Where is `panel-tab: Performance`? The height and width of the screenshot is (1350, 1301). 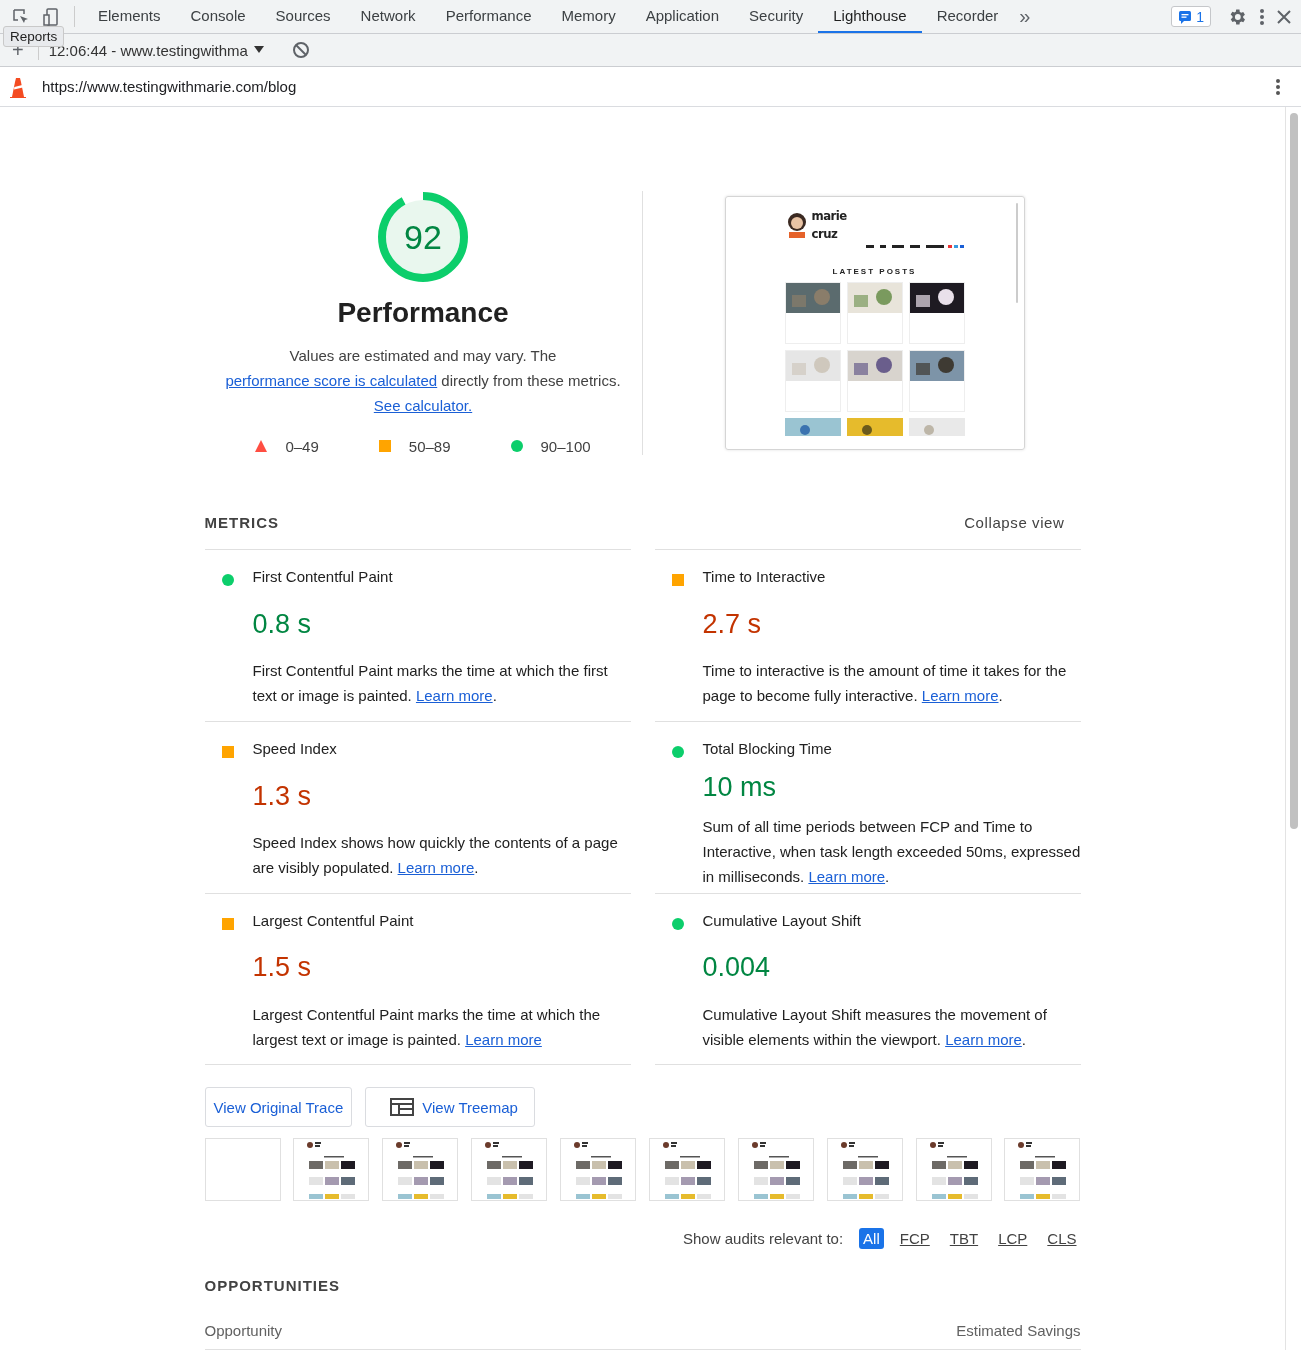 panel-tab: Performance is located at coordinates (488, 16).